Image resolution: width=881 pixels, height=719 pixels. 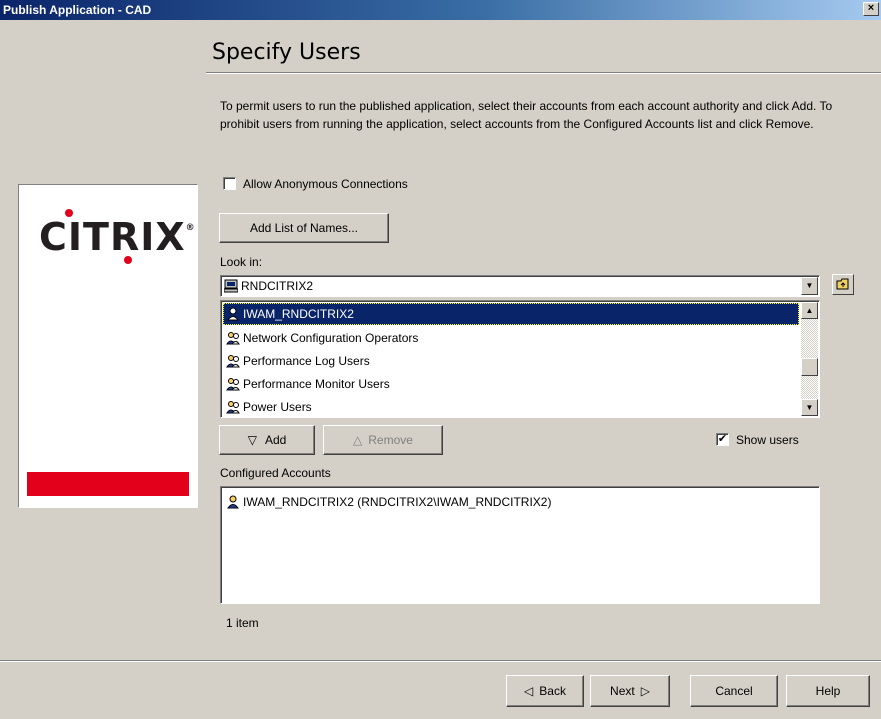 I want to click on remove-button: △ Remove, so click(x=383, y=440).